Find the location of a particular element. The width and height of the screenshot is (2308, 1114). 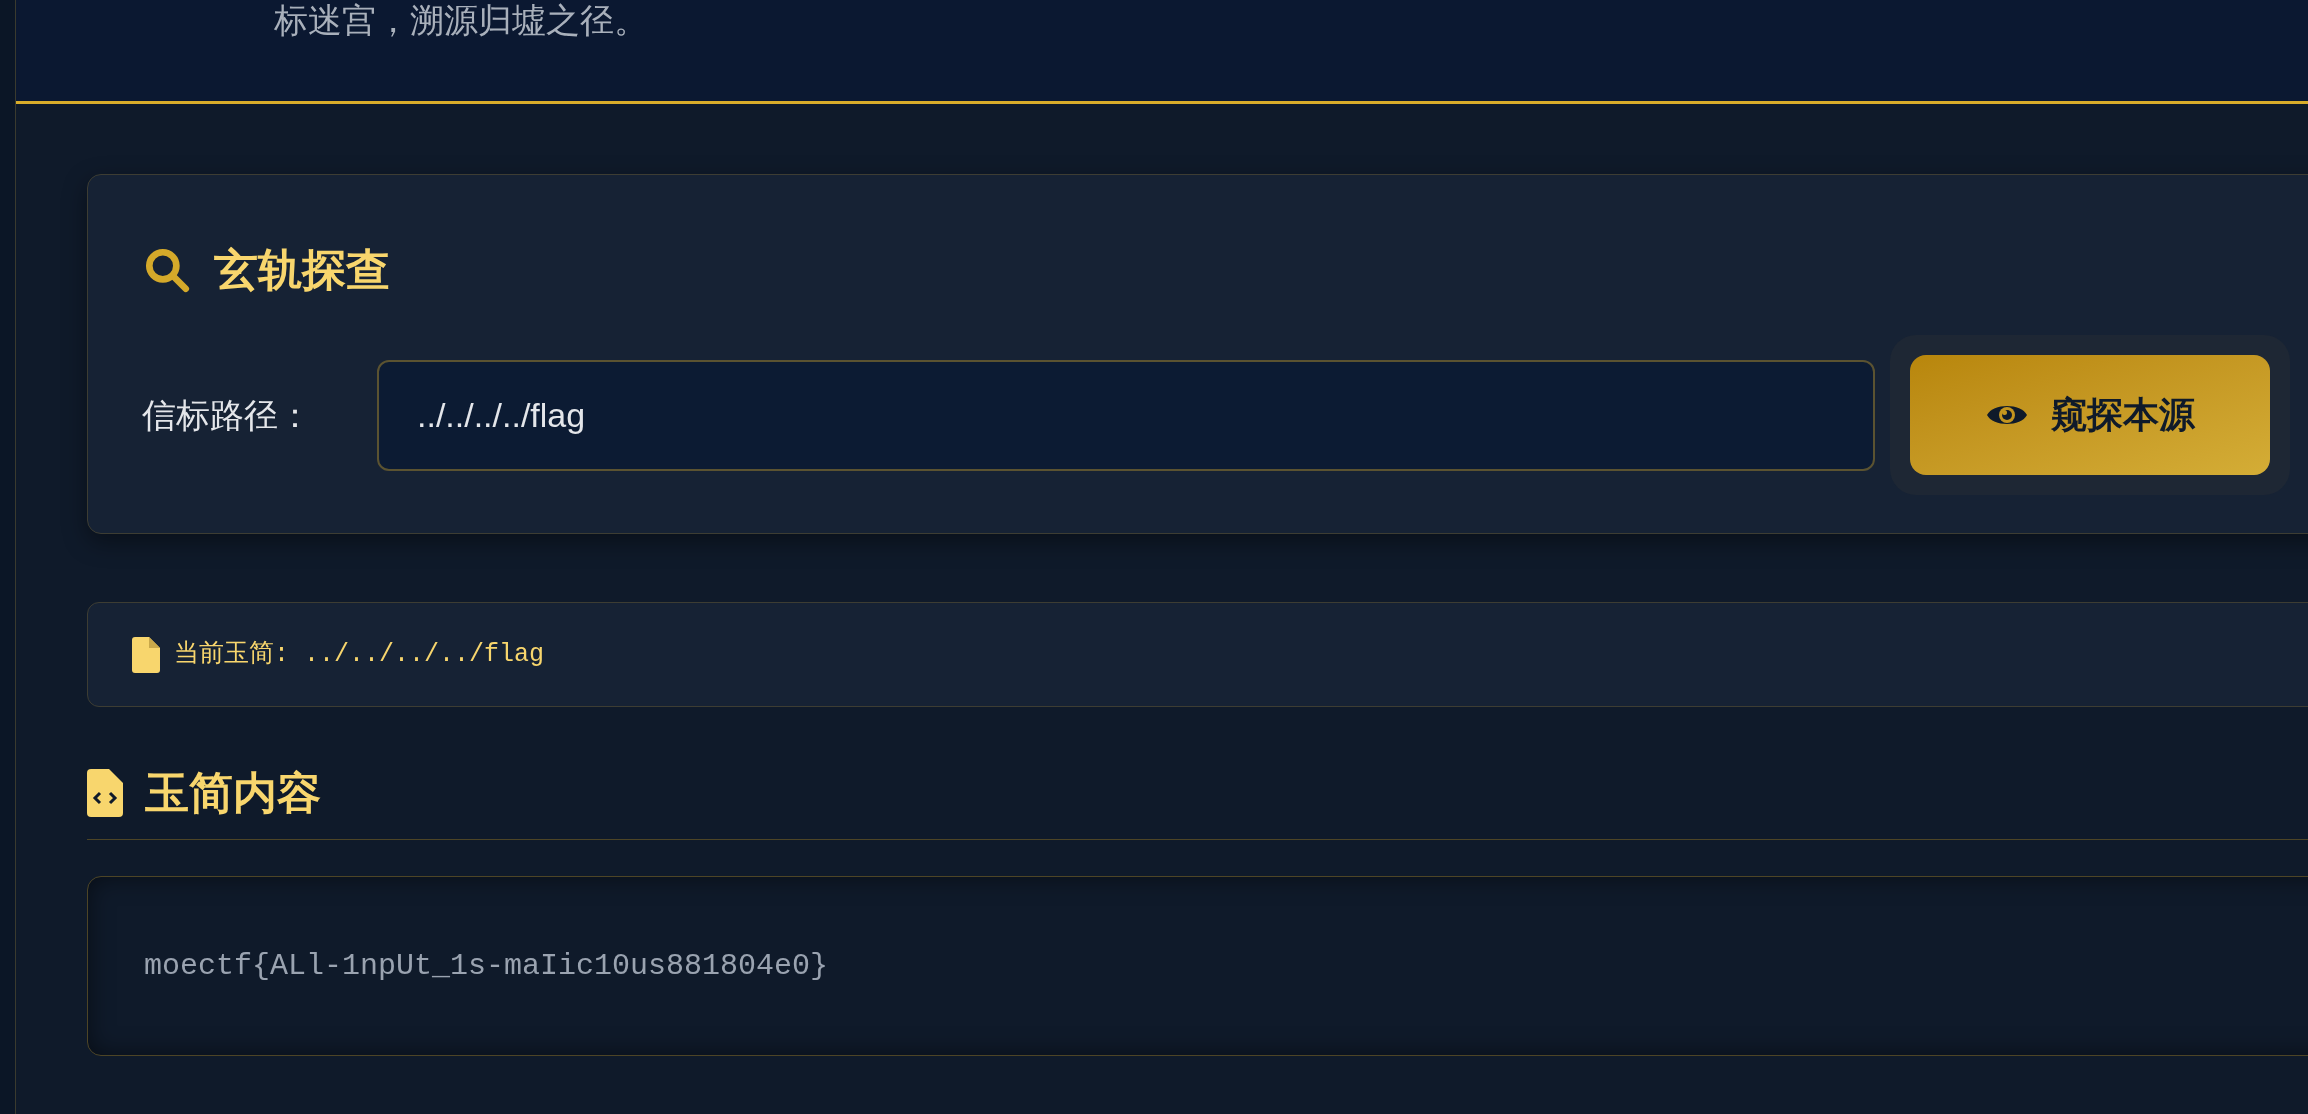

section-title: 玉简内容 is located at coordinates (233, 793).